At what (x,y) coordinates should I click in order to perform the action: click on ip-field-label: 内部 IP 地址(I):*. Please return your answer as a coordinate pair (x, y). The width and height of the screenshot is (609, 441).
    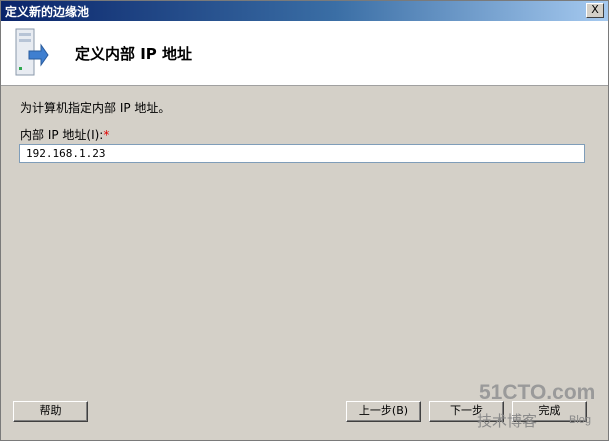
    Looking at the image, I should click on (64, 134).